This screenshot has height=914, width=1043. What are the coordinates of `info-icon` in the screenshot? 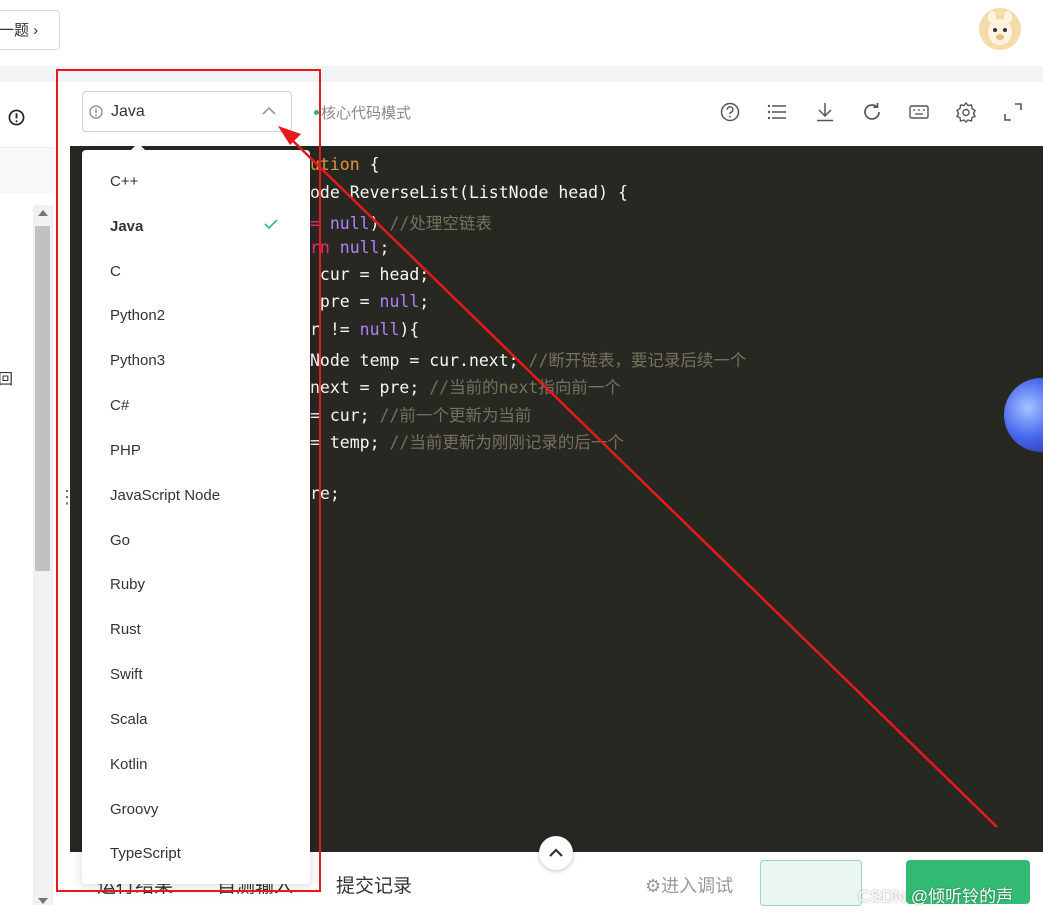 It's located at (16, 117).